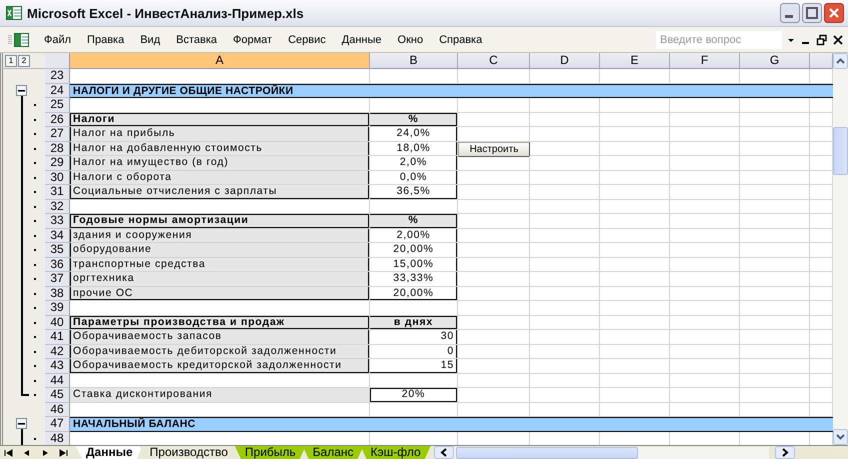  Describe the element at coordinates (414, 323) in the screenshot. I see `table-cell: в днях` at that location.